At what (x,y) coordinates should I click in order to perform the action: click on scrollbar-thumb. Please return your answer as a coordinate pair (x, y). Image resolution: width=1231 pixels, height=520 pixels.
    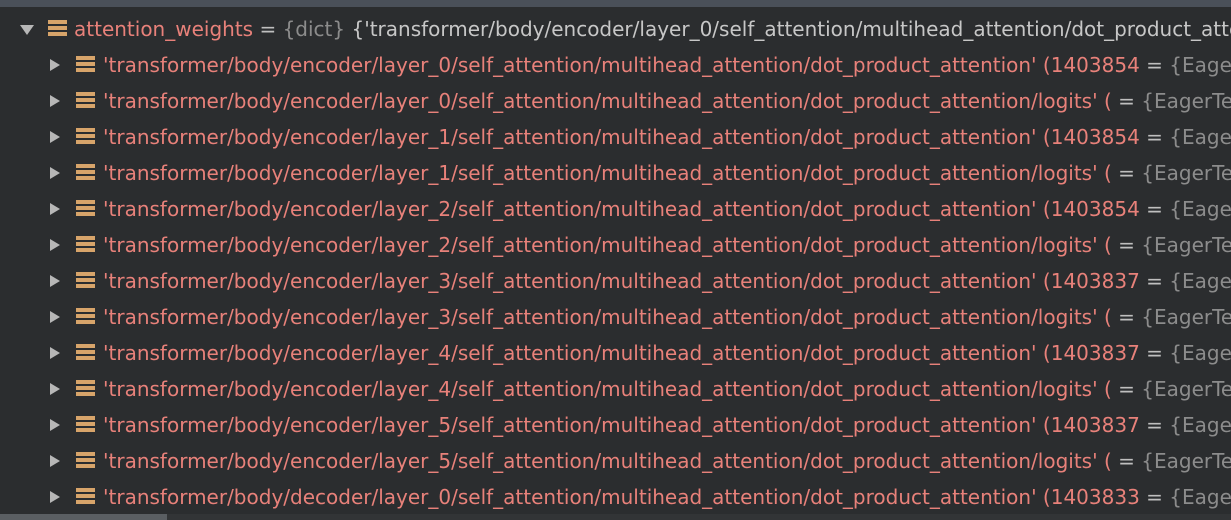
    Looking at the image, I should click on (83, 517).